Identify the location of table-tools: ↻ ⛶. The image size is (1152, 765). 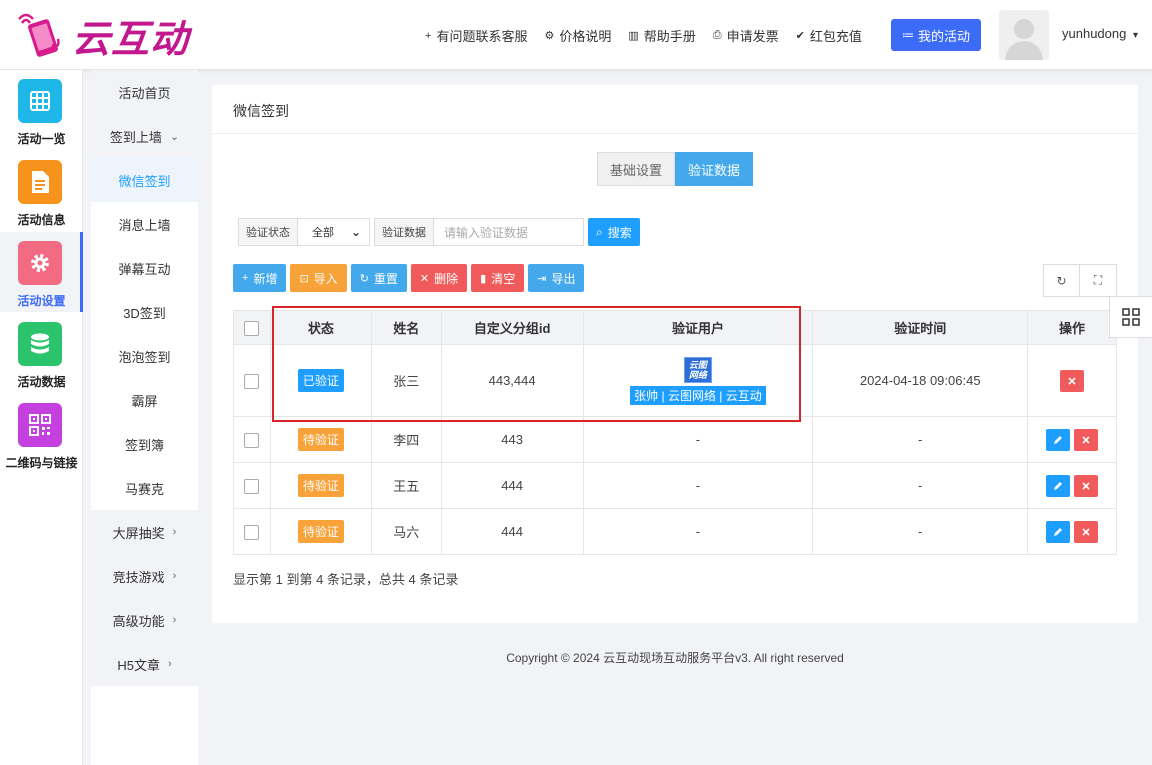
(1080, 280).